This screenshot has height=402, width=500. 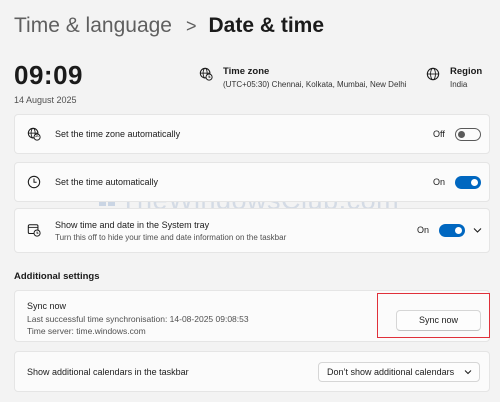 I want to click on auto-time-toggle, so click(x=468, y=182).